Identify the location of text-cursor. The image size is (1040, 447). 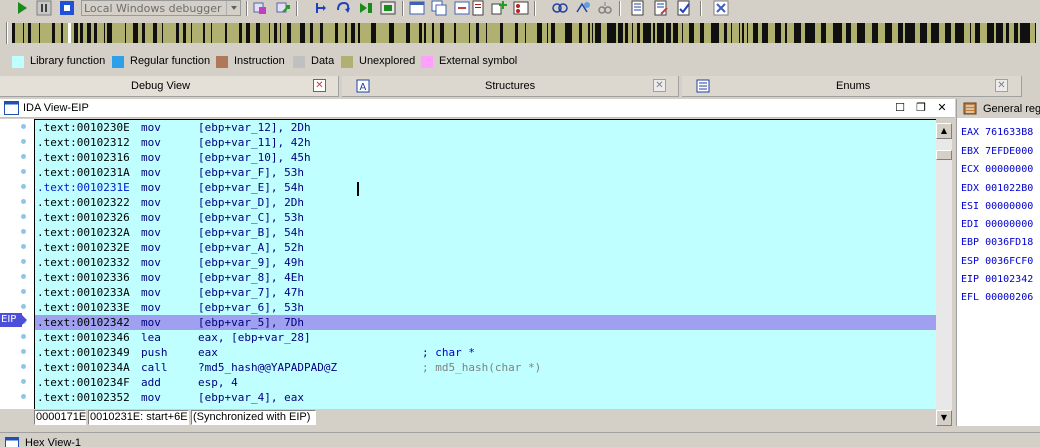
(358, 189).